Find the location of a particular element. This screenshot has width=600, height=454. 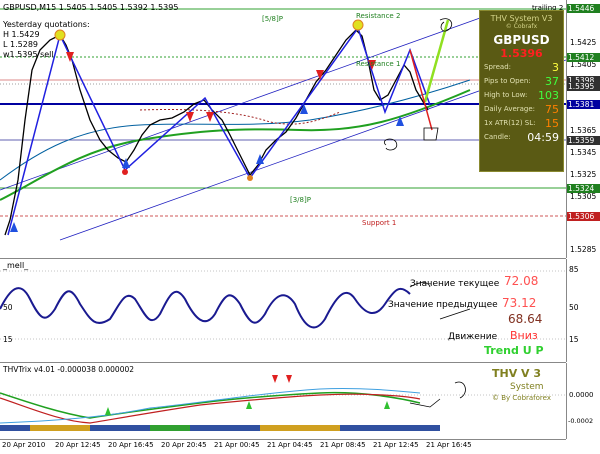

yesterday-high: H 1.5429 is located at coordinates (21, 34).